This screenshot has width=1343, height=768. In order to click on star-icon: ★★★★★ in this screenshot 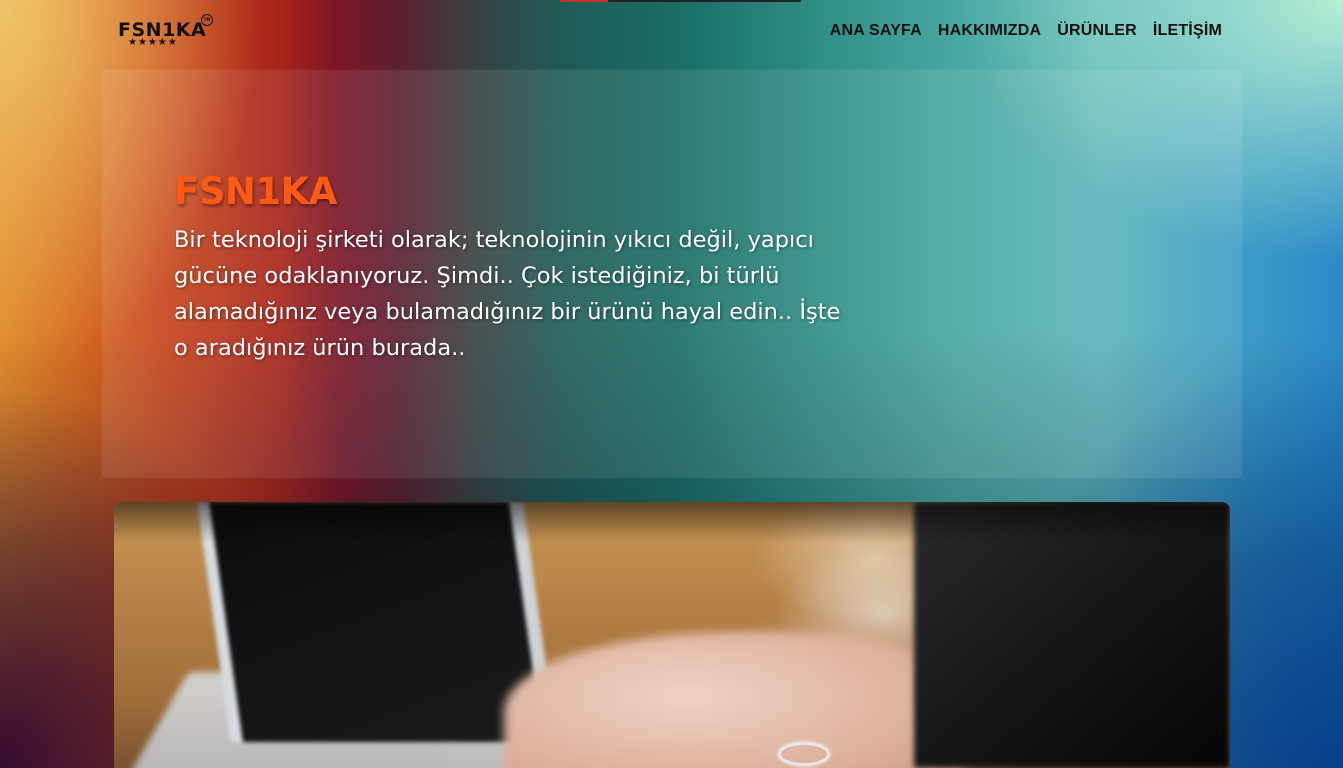, I will do `click(153, 42)`.